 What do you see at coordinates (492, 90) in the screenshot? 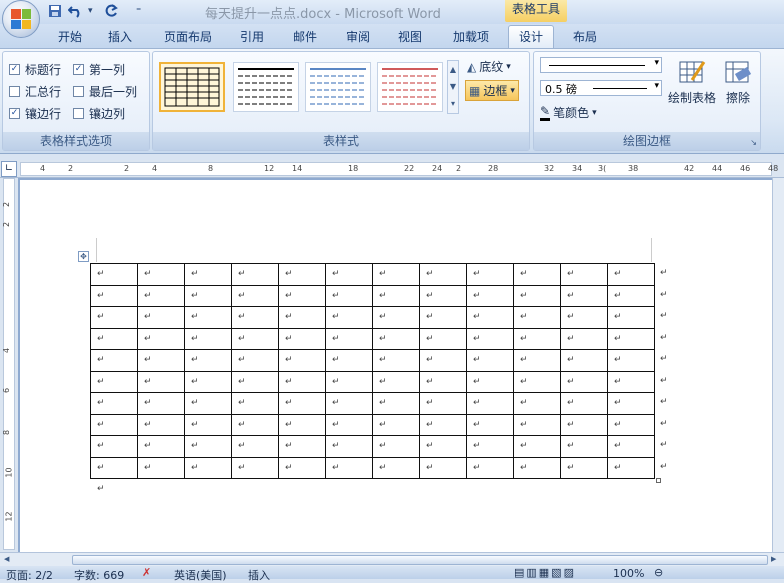
I see `borders-button: ▦ 边框 ▾` at bounding box center [492, 90].